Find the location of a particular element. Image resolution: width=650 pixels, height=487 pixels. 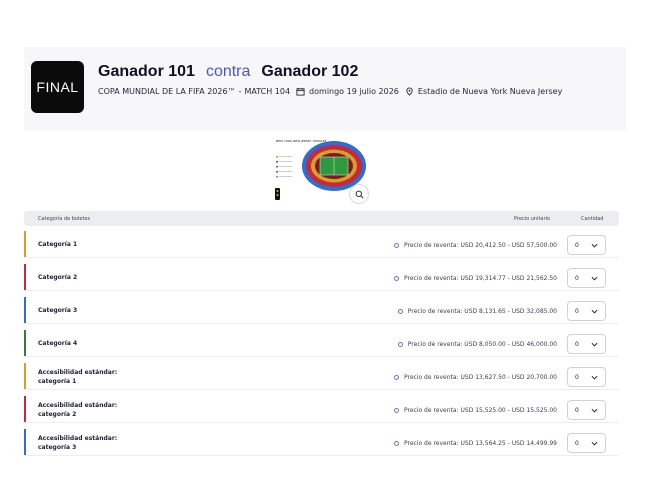

team-b: Ganador 102 is located at coordinates (310, 71).